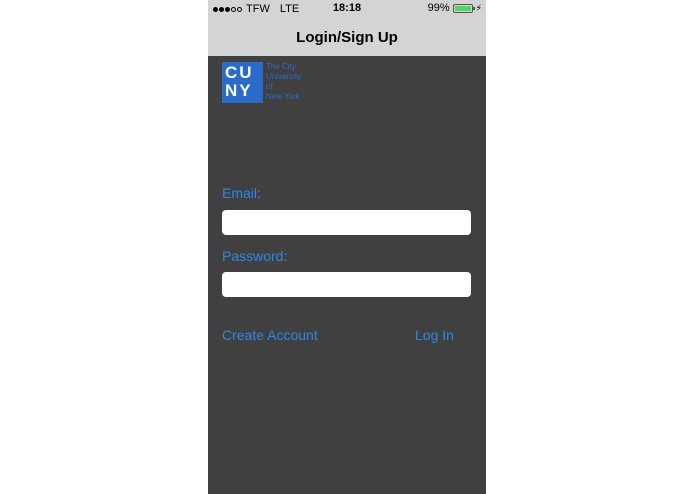  Describe the element at coordinates (438, 8) in the screenshot. I see `battery-percent: 99%` at that location.